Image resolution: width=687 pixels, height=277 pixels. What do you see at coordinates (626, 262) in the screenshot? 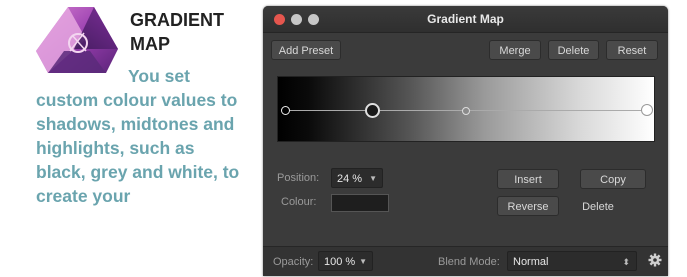
I see `updown-chevron-icon: ⬍` at bounding box center [626, 262].